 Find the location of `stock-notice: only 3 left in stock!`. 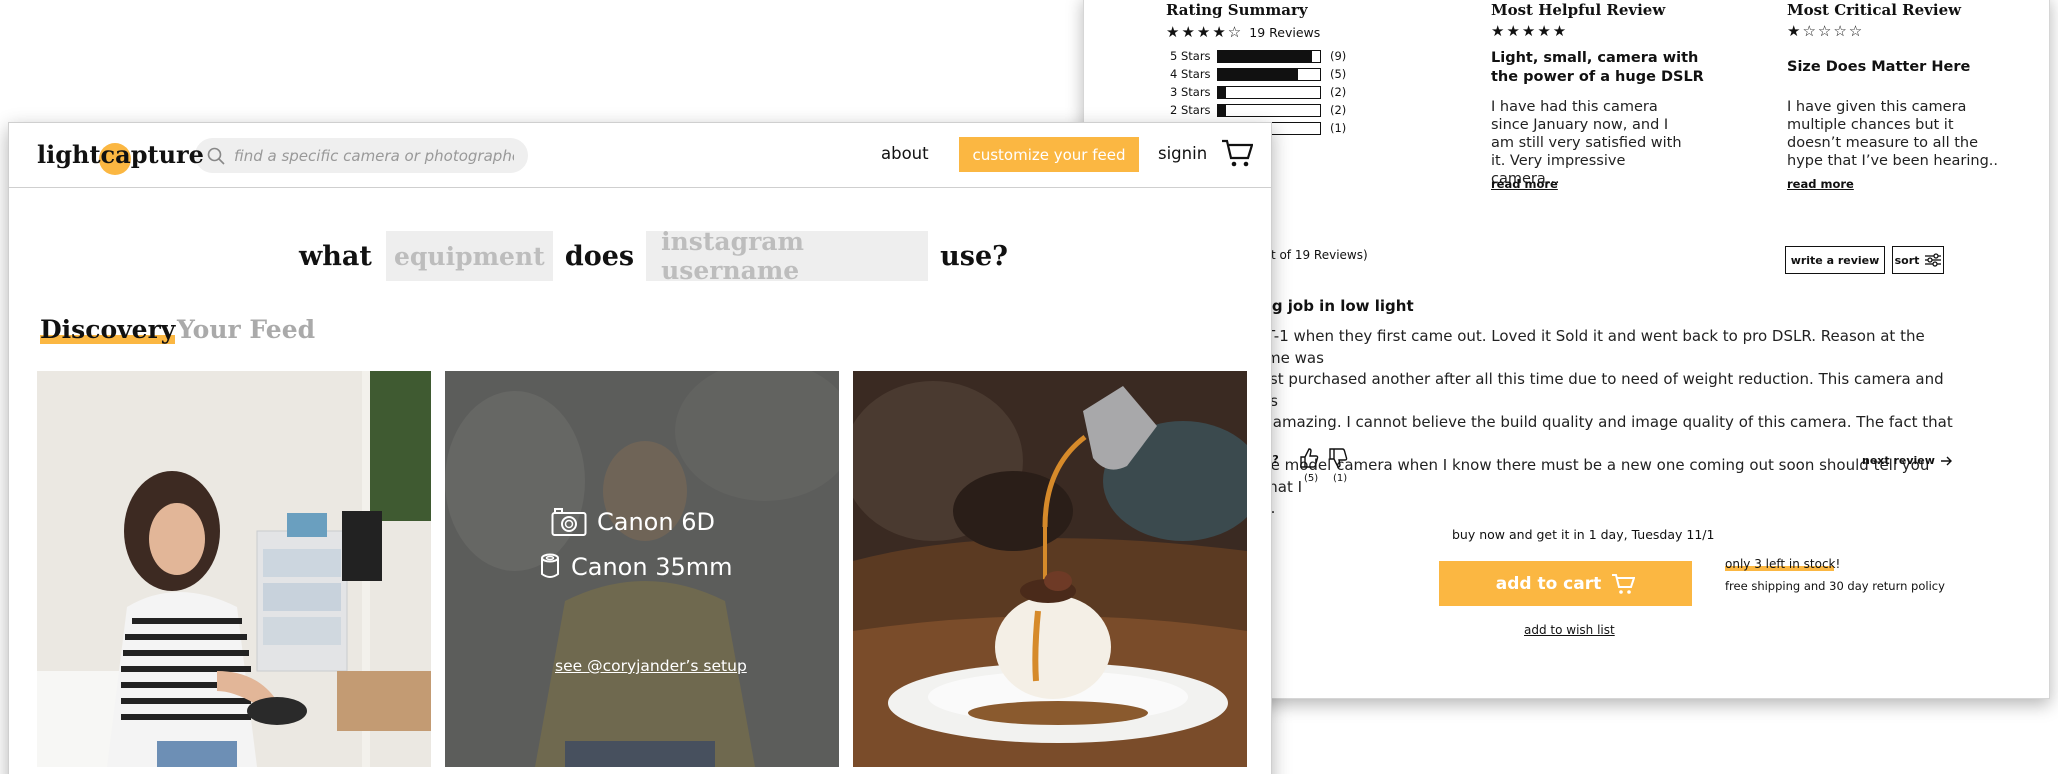

stock-notice: only 3 left in stock! is located at coordinates (1782, 564).